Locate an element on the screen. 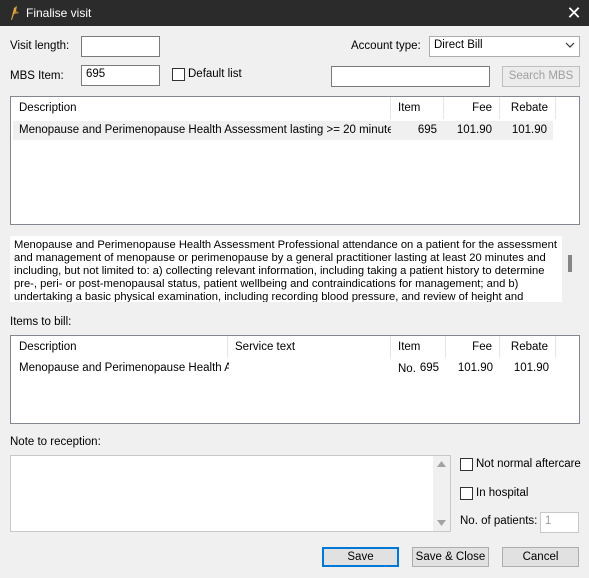 This screenshot has height=578, width=589. in-hospital-checkbox is located at coordinates (466, 493).